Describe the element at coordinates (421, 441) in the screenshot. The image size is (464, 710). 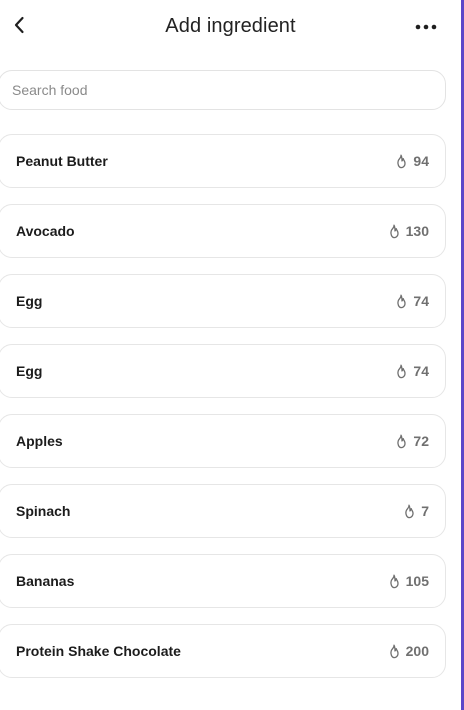
I see `calorie-value: 72` at that location.